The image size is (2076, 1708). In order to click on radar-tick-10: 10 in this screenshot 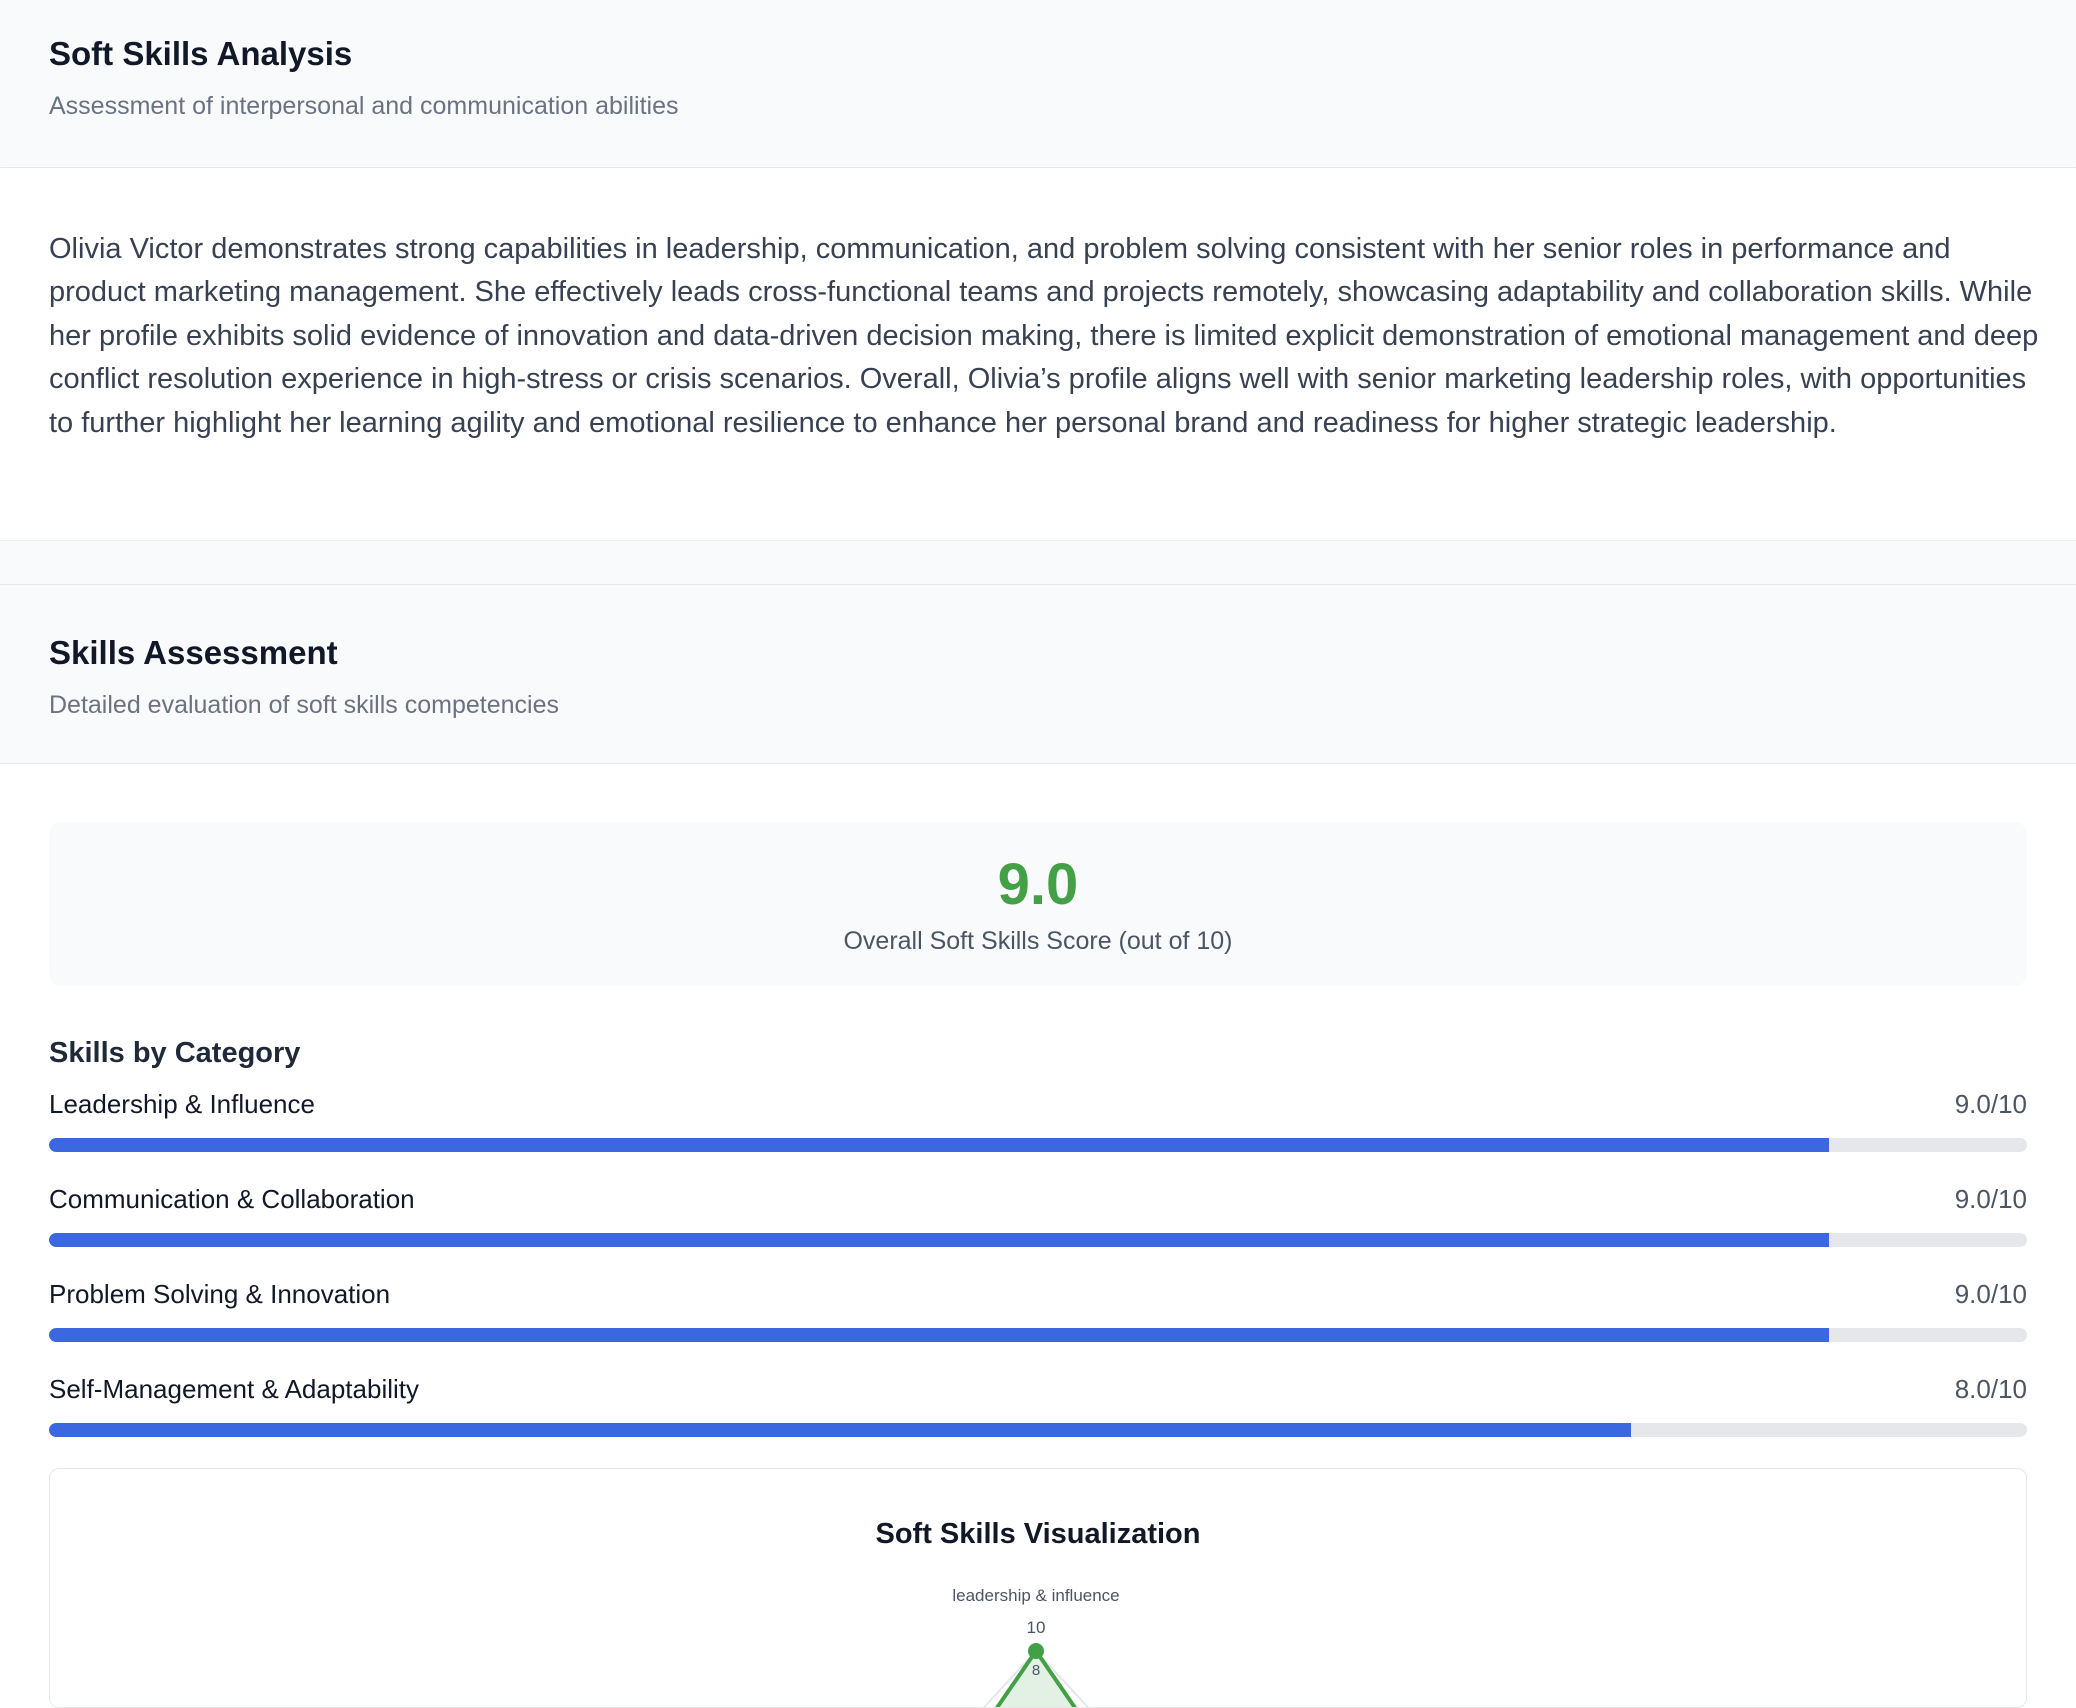, I will do `click(1036, 1627)`.